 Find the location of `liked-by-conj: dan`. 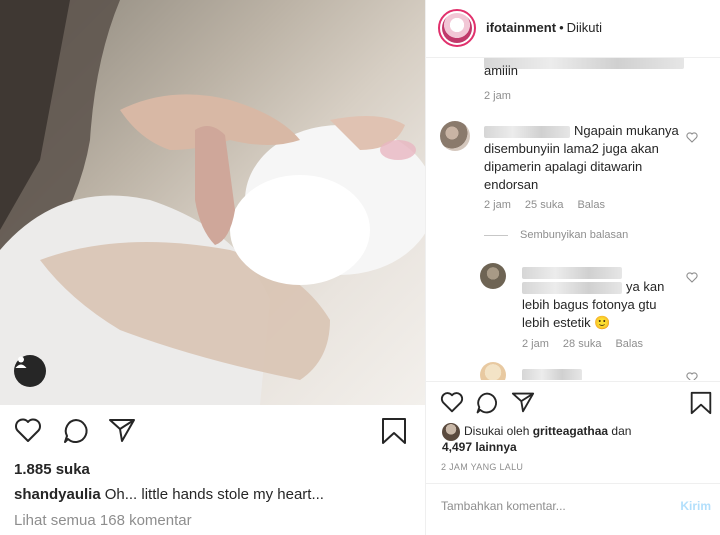

liked-by-conj: dan is located at coordinates (621, 431).